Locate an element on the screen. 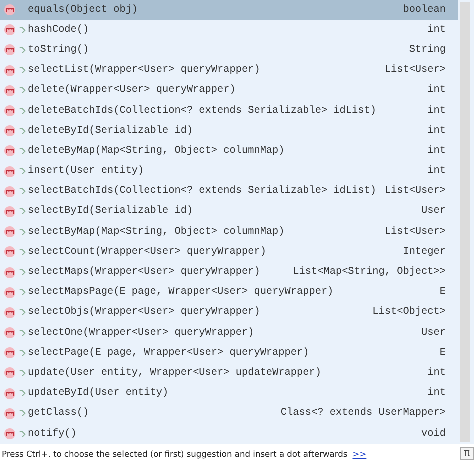 The height and width of the screenshot is (463, 474). return-type: List<Map<String, Object>> is located at coordinates (369, 272).